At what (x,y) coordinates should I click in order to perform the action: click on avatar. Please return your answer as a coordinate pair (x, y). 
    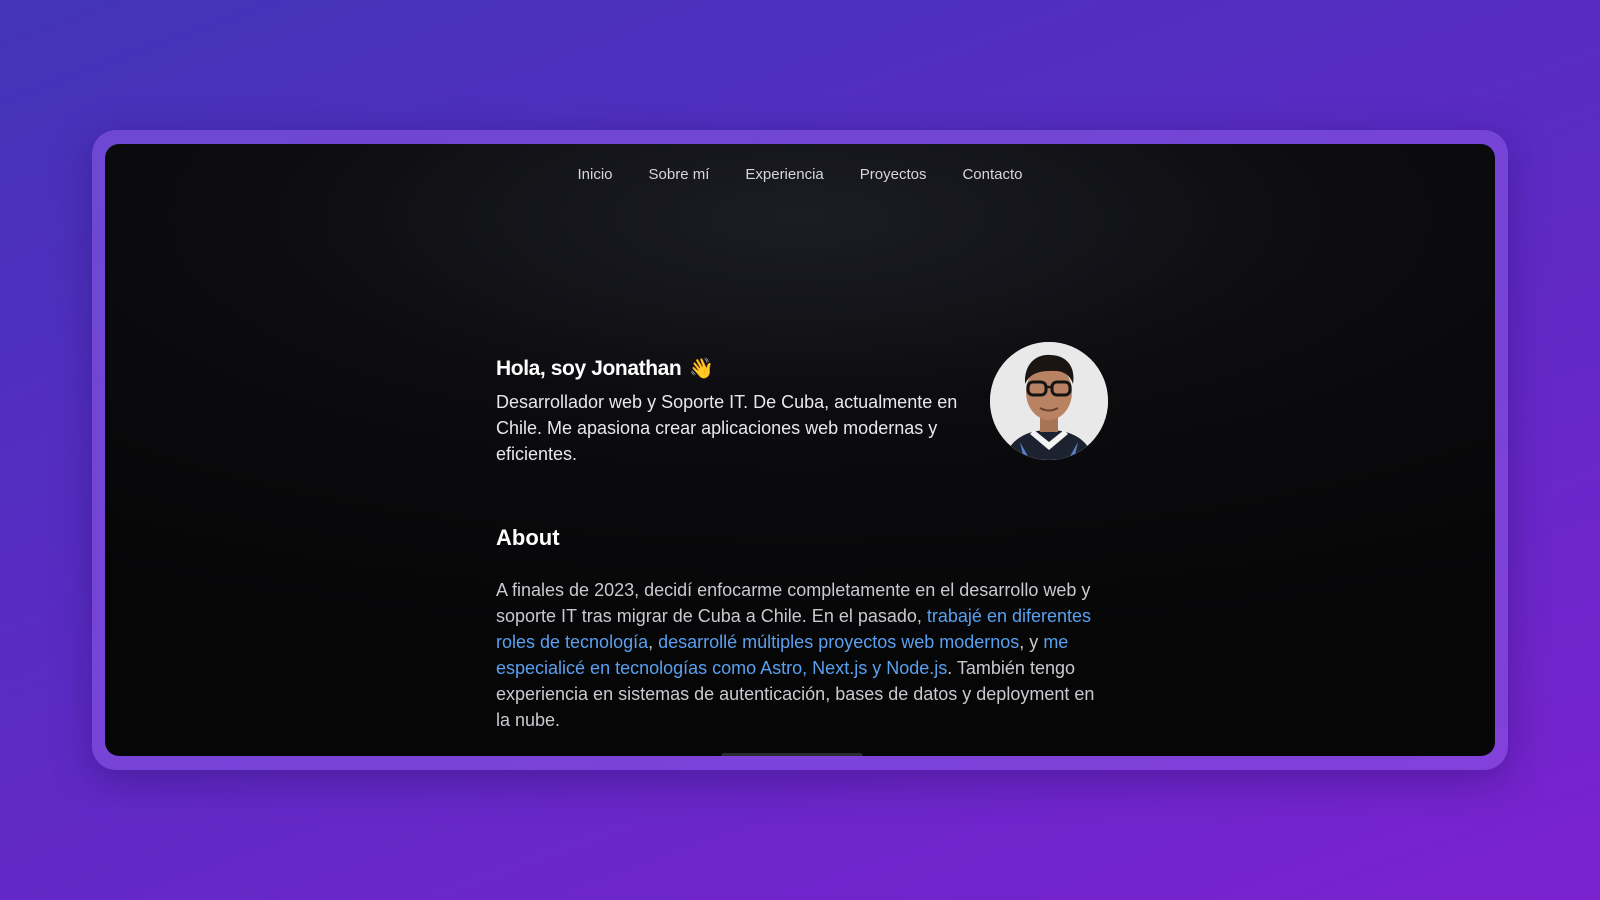
    Looking at the image, I should click on (1049, 401).